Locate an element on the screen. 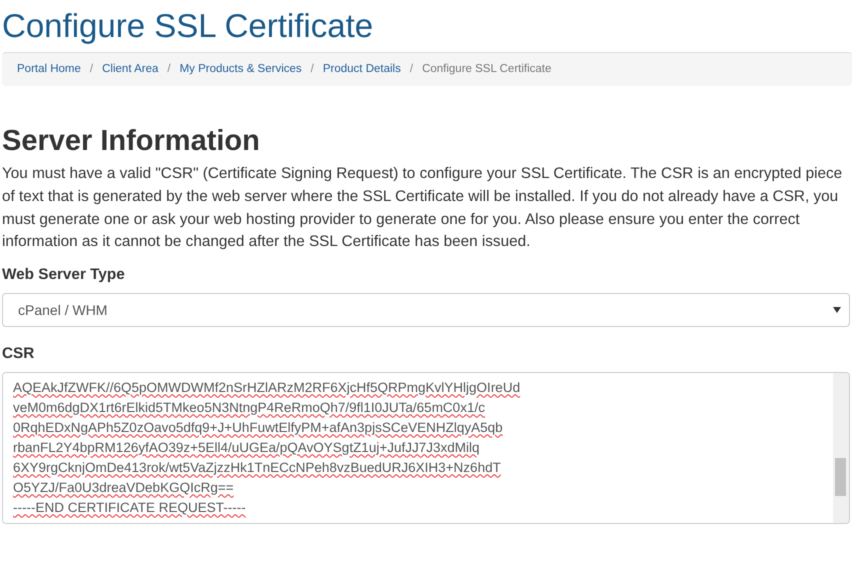 The height and width of the screenshot is (582, 867). scrollbar is located at coordinates (841, 448).